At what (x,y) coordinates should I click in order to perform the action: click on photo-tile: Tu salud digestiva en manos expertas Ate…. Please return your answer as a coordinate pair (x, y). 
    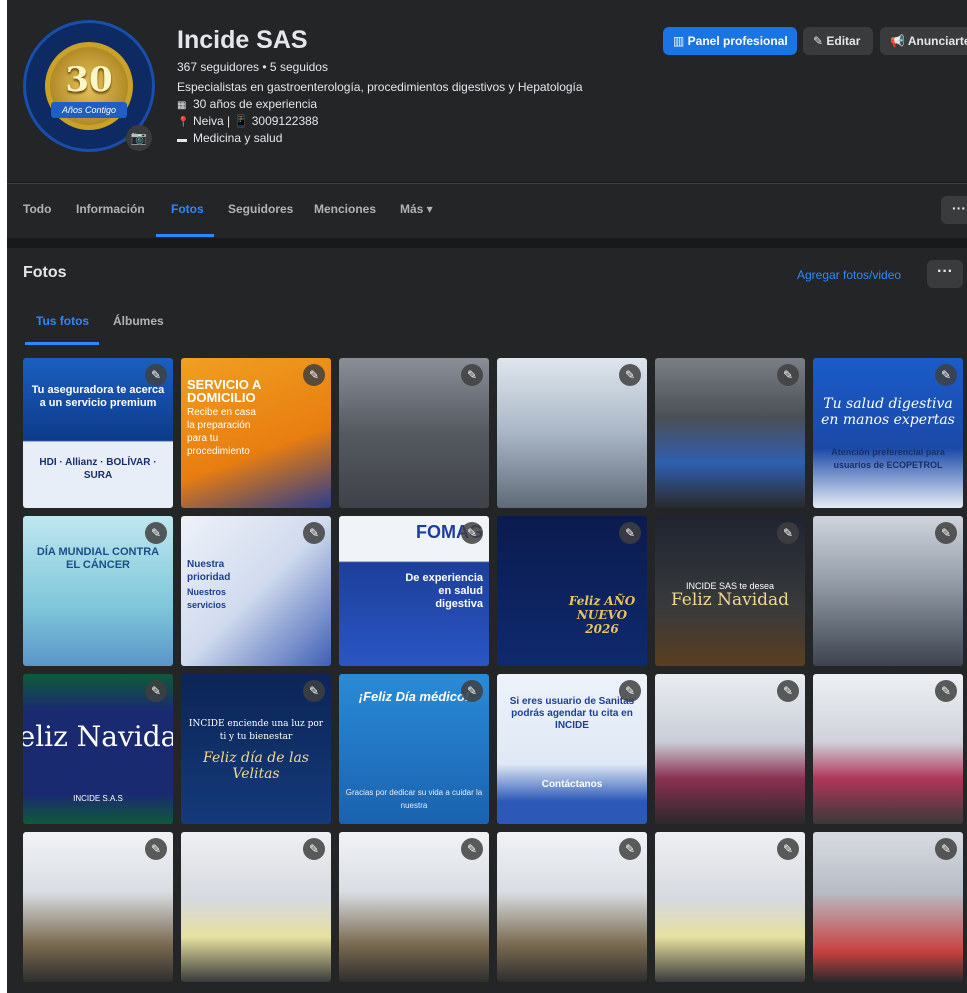
    Looking at the image, I should click on (888, 433).